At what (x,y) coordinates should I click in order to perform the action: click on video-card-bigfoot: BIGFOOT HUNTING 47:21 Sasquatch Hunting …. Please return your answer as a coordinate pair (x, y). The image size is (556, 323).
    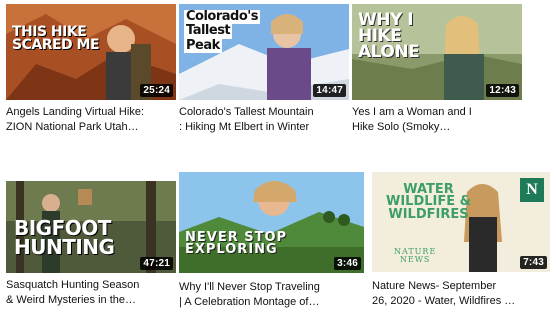
    Looking at the image, I should click on (91, 244).